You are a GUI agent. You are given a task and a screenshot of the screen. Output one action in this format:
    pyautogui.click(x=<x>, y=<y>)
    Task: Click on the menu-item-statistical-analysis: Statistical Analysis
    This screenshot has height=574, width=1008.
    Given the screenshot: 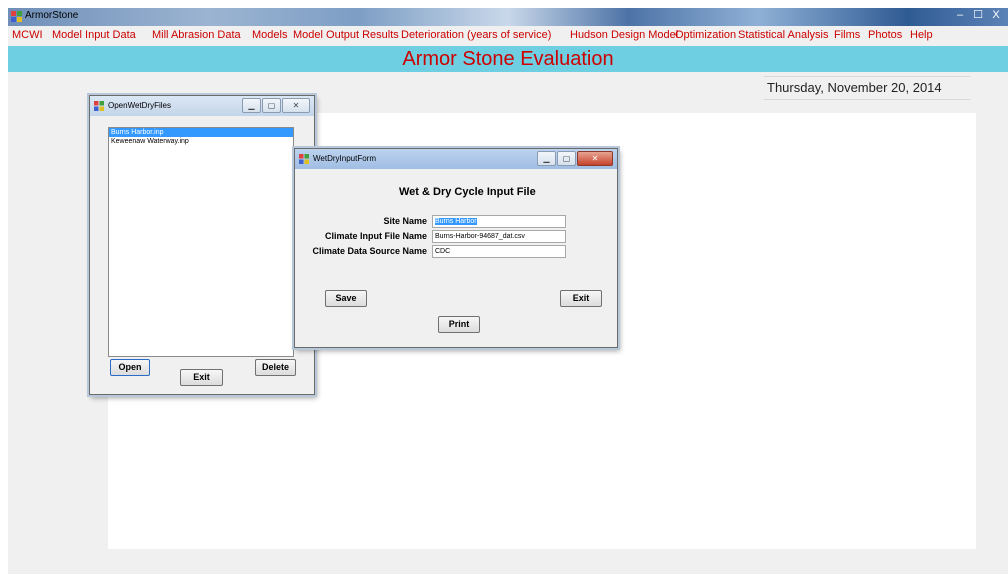 What is the action you would take?
    pyautogui.click(x=783, y=35)
    